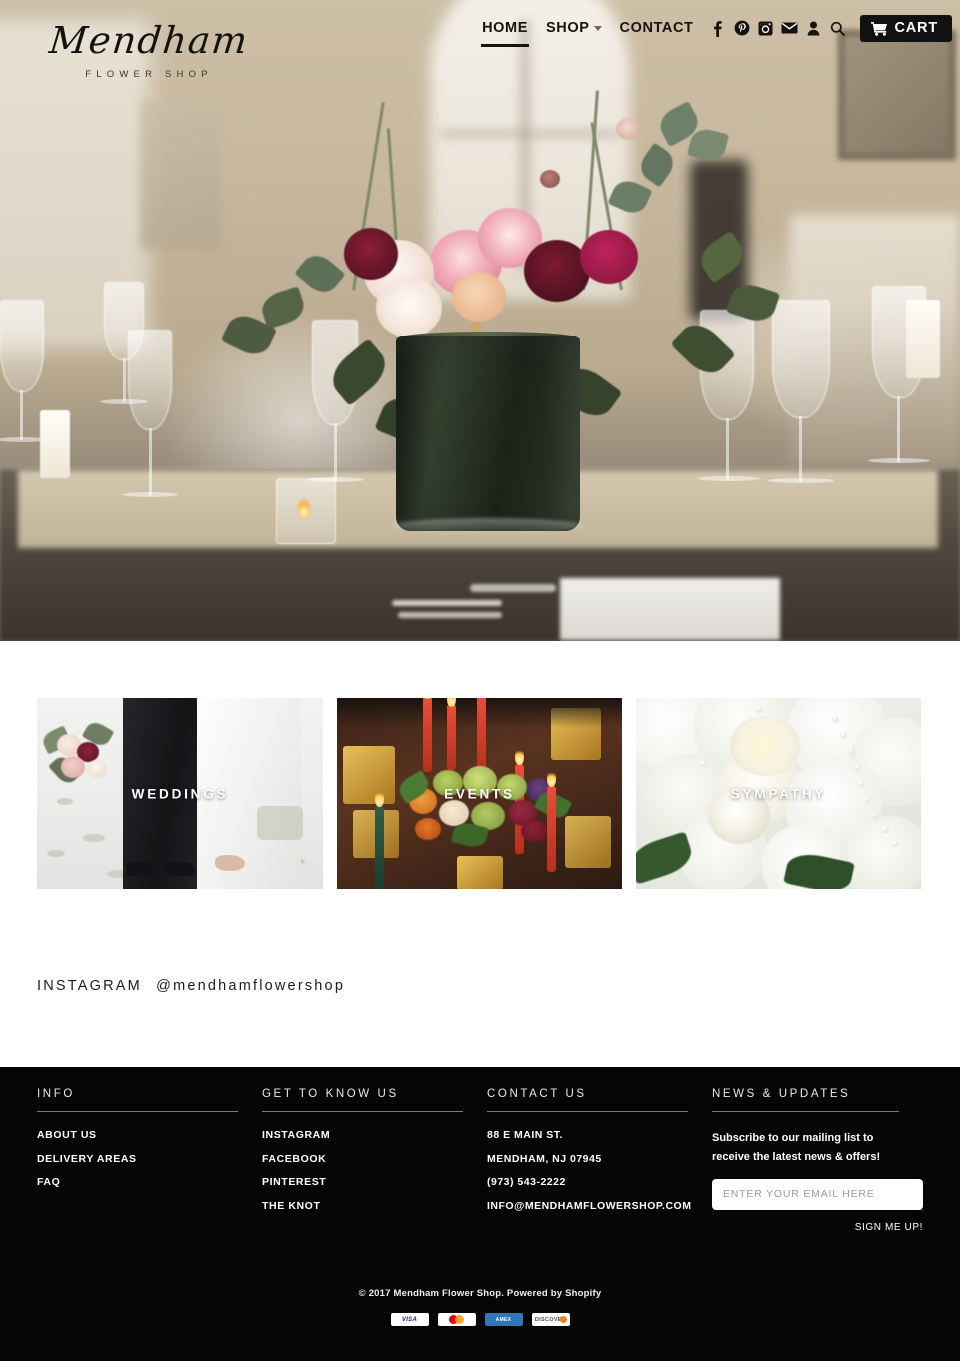 This screenshot has width=960, height=1361. I want to click on newsletter-email-input, so click(817, 1194).